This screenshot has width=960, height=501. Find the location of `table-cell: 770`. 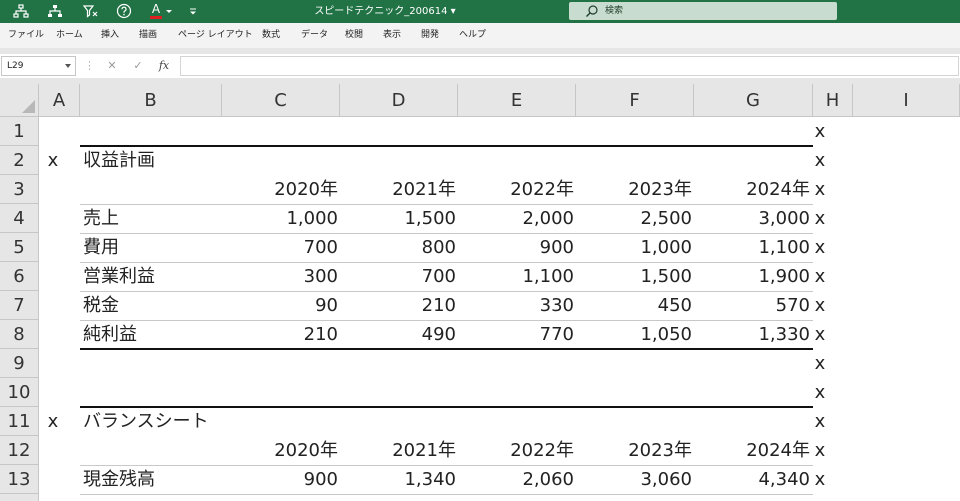

table-cell: 770 is located at coordinates (516, 334).